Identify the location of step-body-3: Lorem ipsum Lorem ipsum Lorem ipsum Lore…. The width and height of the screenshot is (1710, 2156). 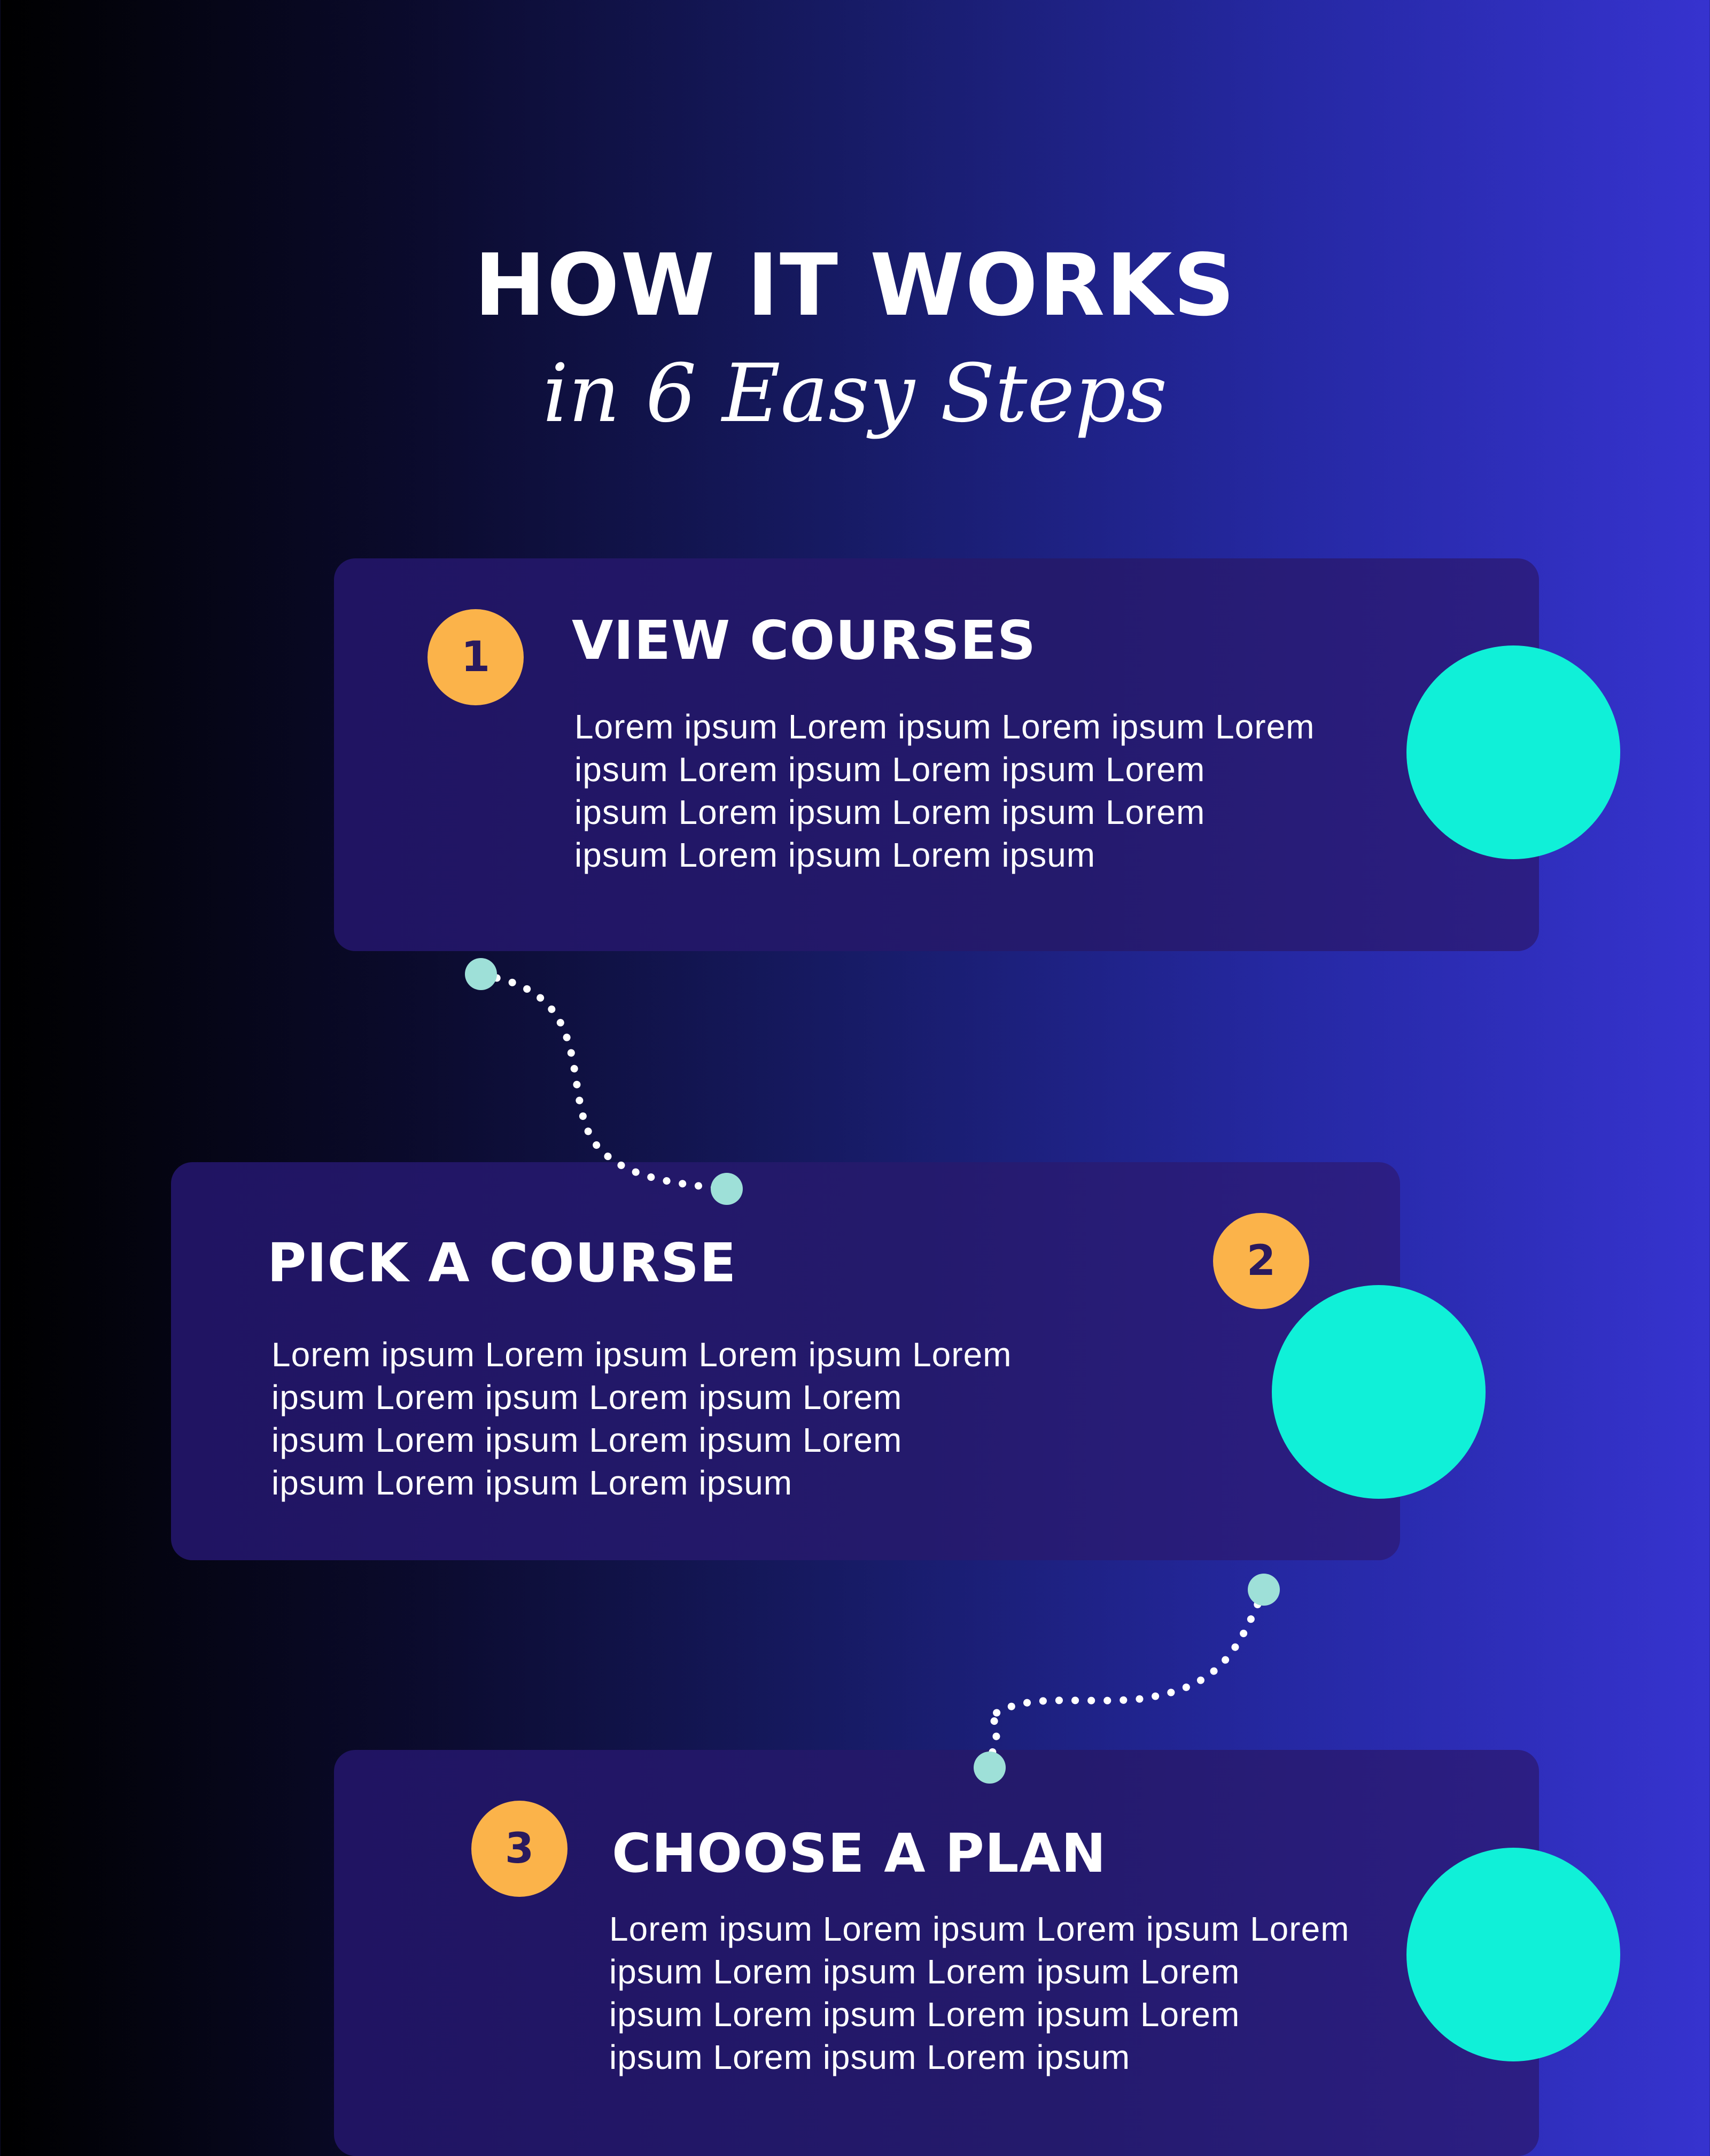
(979, 1993).